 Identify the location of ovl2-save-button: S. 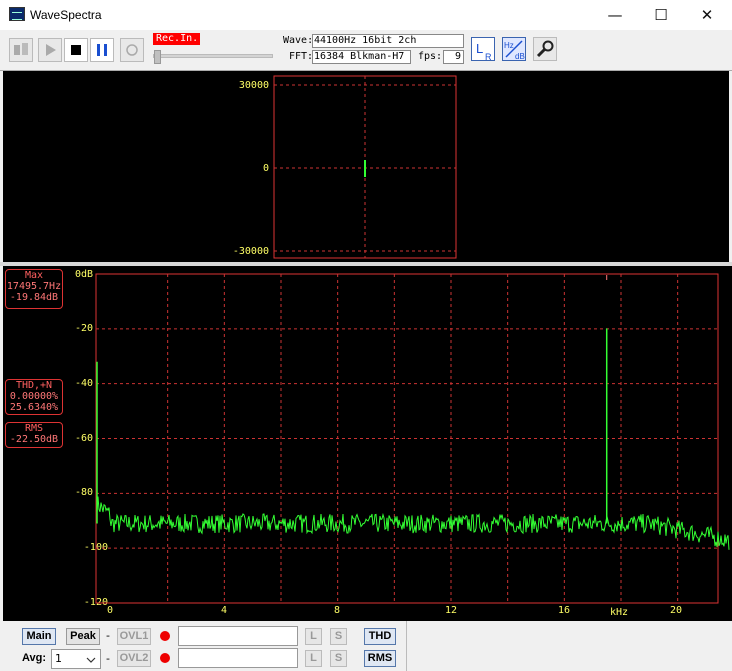
(338, 658).